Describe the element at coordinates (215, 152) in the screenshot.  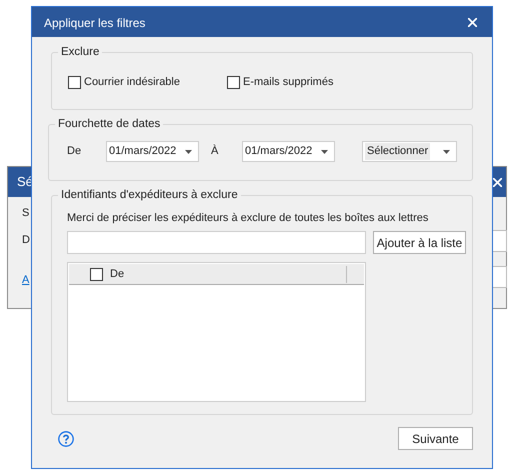
I see `date-label: À` at that location.